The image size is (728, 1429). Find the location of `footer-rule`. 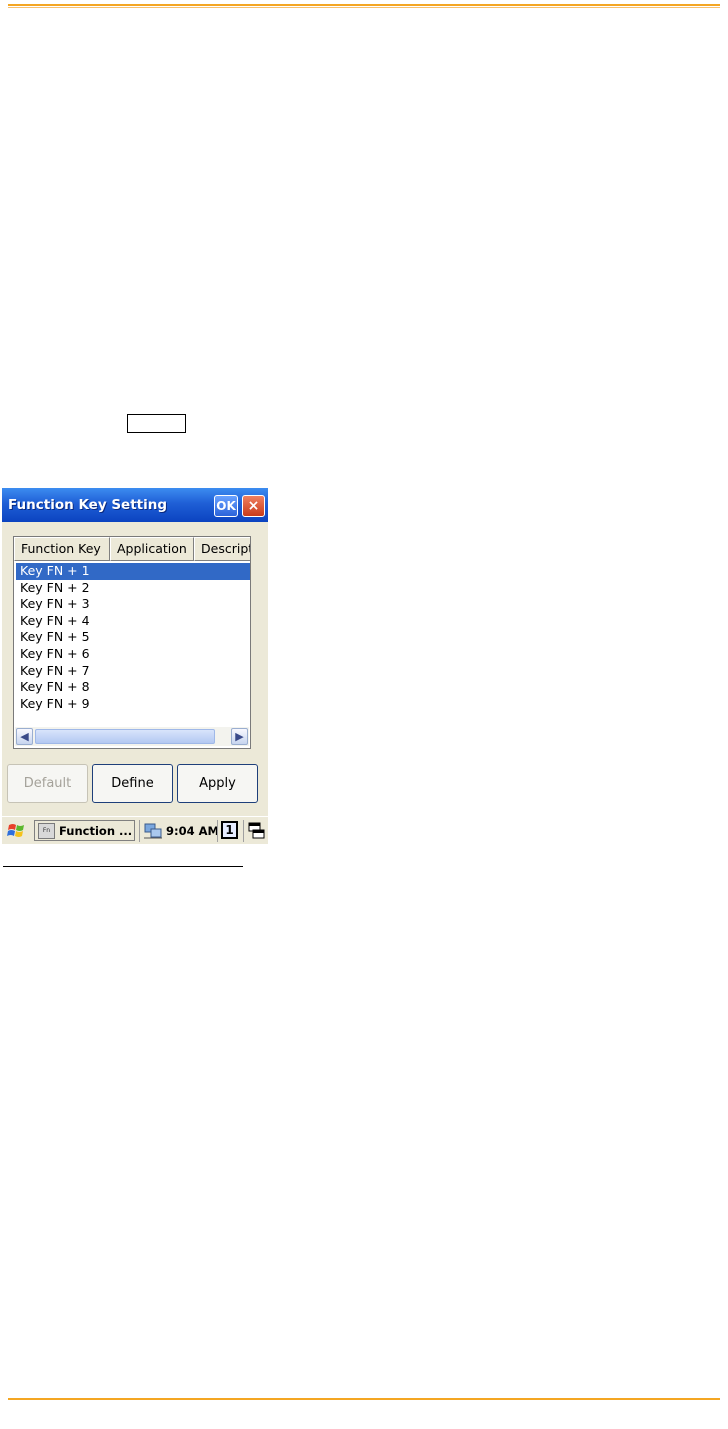

footer-rule is located at coordinates (364, 1399).